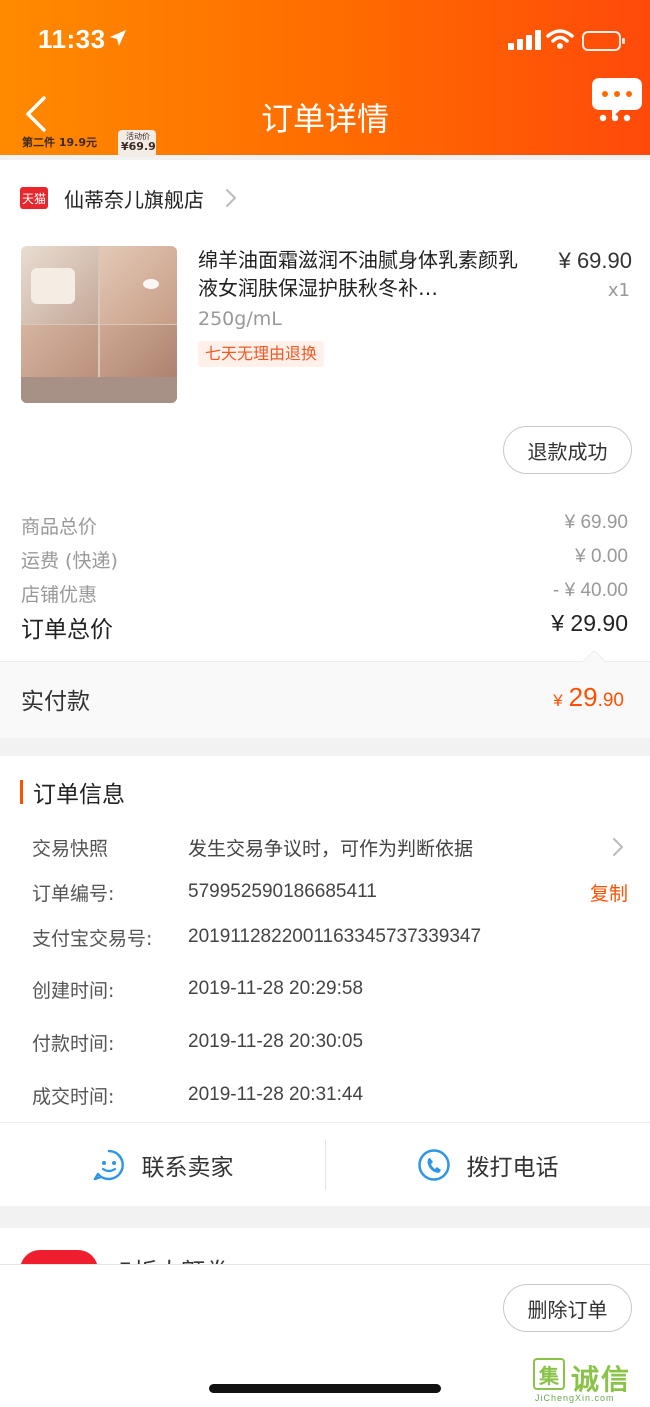  What do you see at coordinates (567, 450) in the screenshot?
I see `refund-status-button: 退款成功` at bounding box center [567, 450].